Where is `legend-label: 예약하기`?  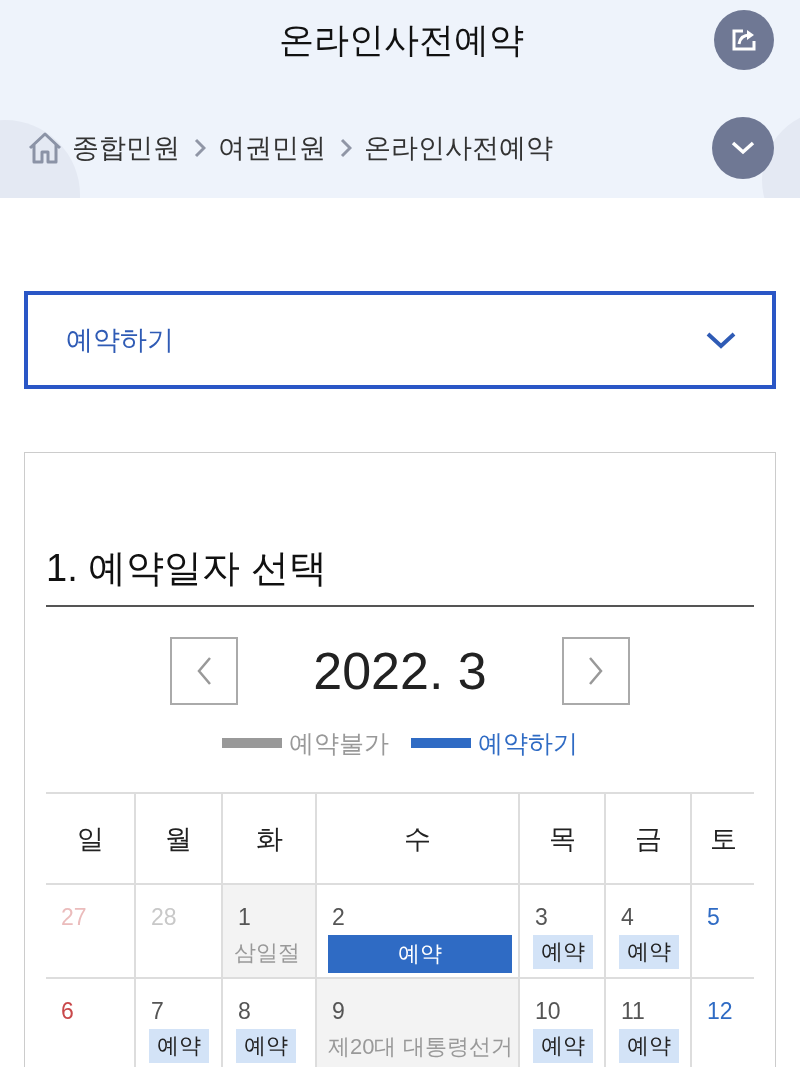 legend-label: 예약하기 is located at coordinates (528, 743).